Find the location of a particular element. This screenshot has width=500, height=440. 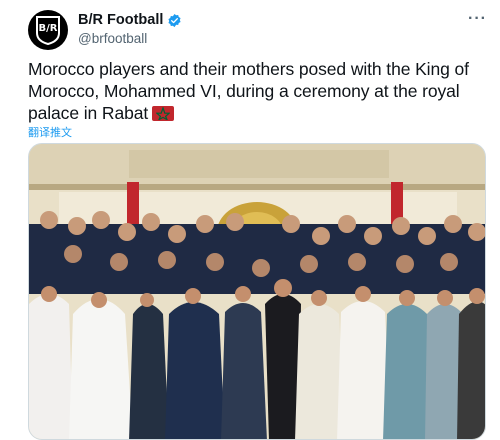

more-options-button: ··· is located at coordinates (477, 19).